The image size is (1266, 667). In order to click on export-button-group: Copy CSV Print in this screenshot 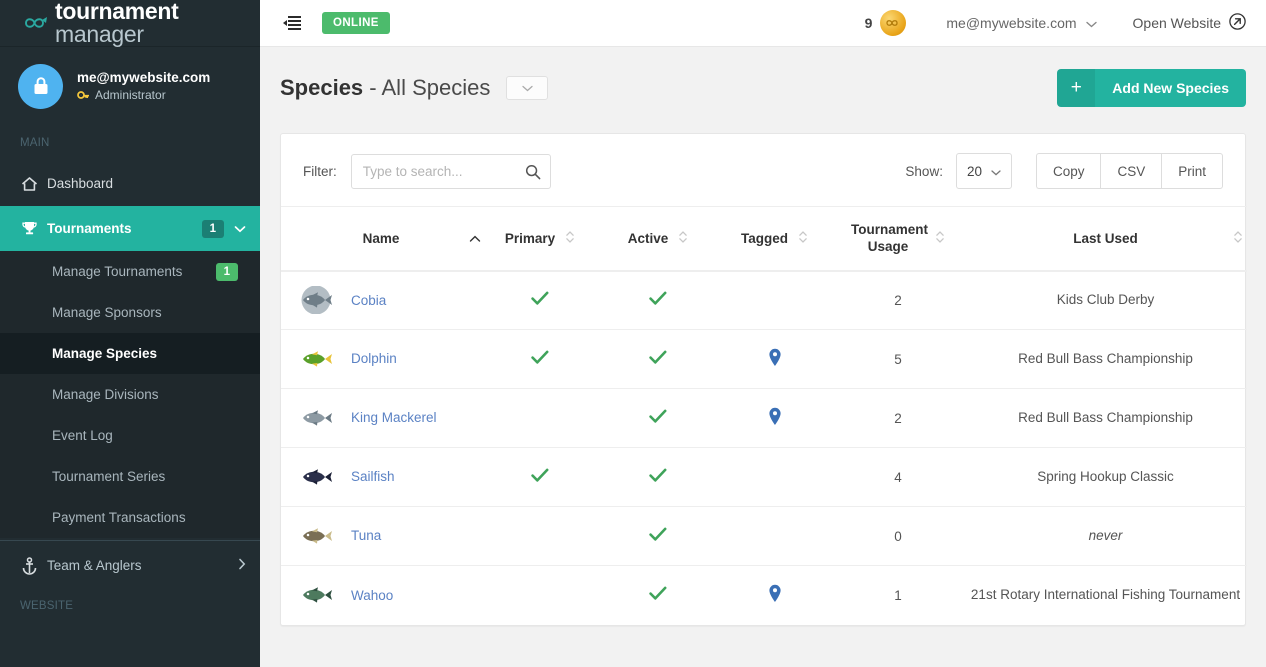, I will do `click(1129, 171)`.